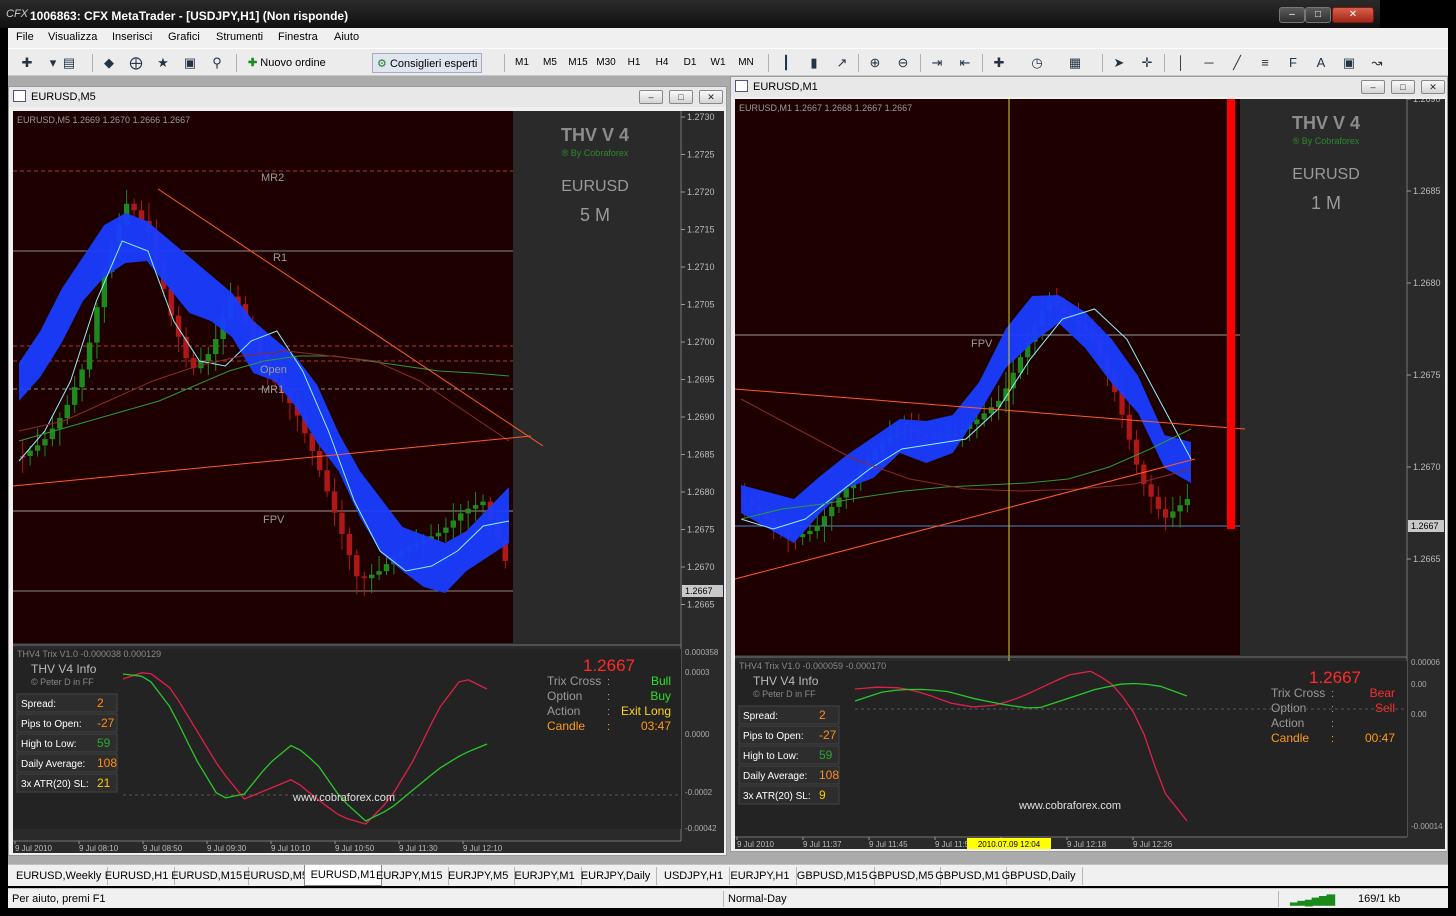 The height and width of the screenshot is (916, 1456). Describe the element at coordinates (760, 876) in the screenshot. I see `chart-tab: EURJPY,H1` at that location.